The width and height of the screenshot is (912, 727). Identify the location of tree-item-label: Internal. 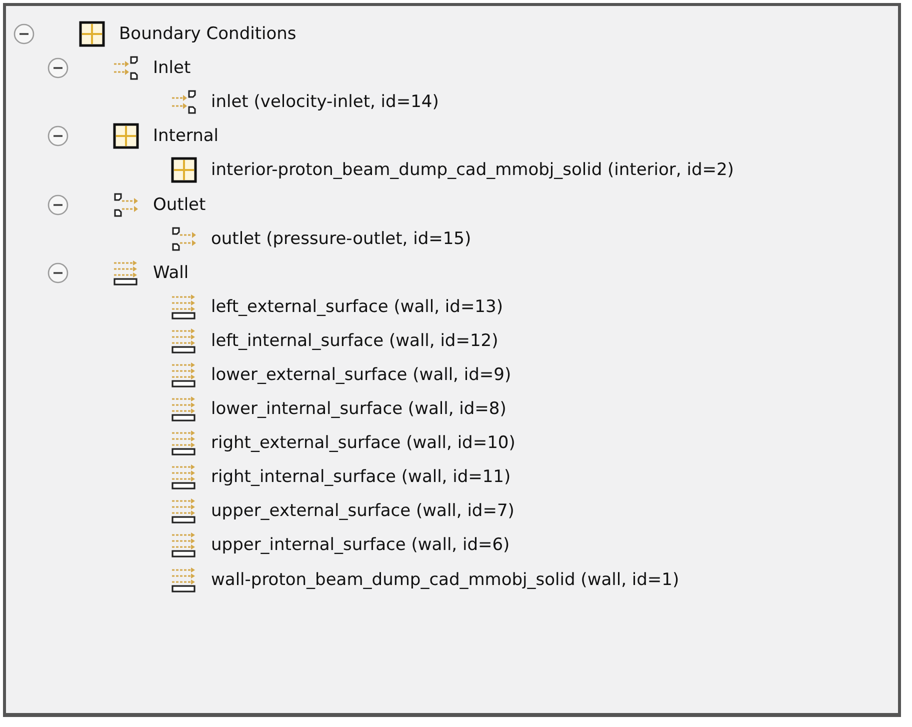
(186, 136).